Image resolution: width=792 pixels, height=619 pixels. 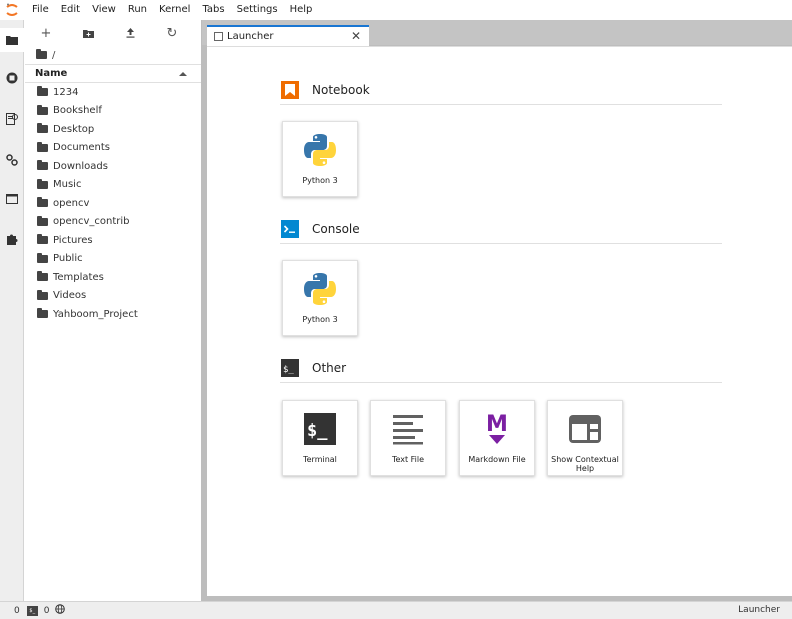 What do you see at coordinates (88, 33) in the screenshot?
I see `new-folder-icon` at bounding box center [88, 33].